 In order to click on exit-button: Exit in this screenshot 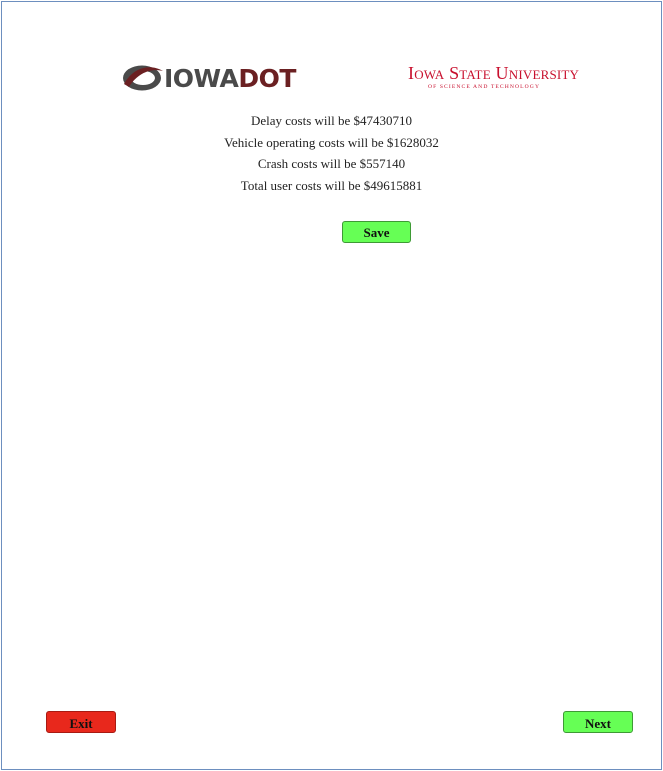, I will do `click(81, 722)`.